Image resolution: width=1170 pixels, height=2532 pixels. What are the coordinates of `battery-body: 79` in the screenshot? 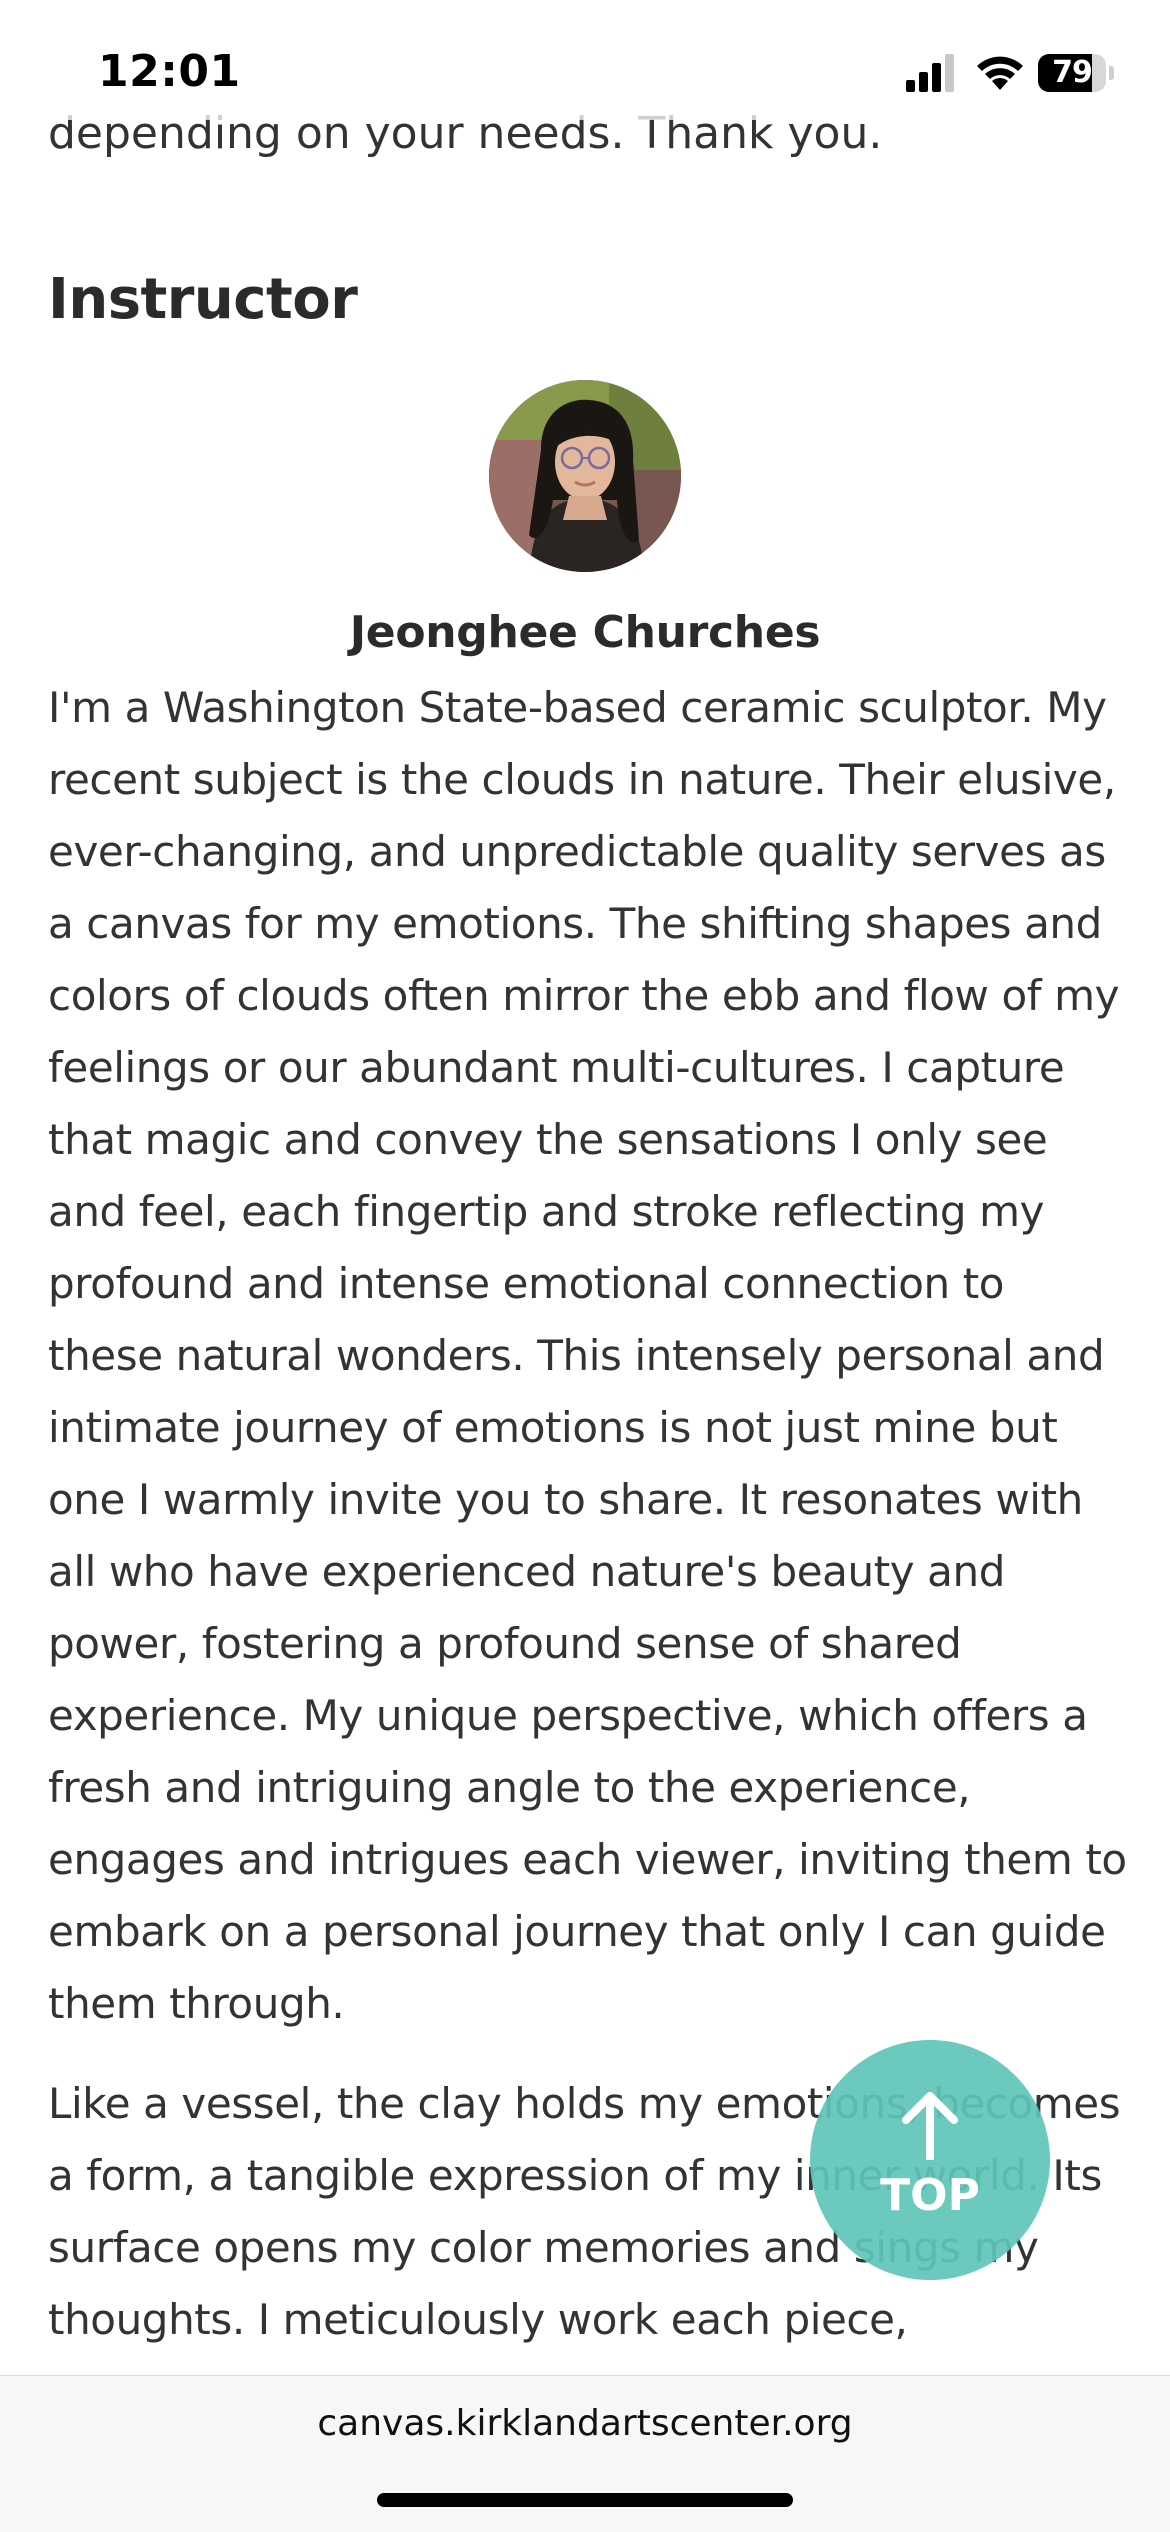 It's located at (1072, 73).